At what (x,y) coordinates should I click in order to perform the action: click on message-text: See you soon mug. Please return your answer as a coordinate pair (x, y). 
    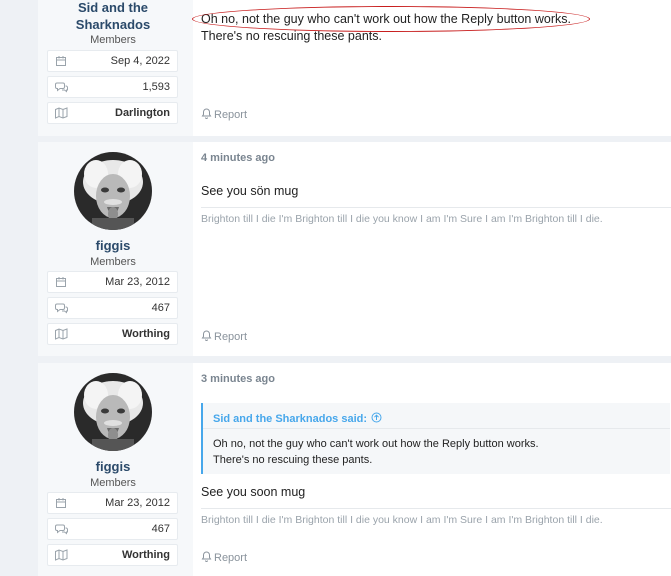
    Looking at the image, I should click on (253, 492).